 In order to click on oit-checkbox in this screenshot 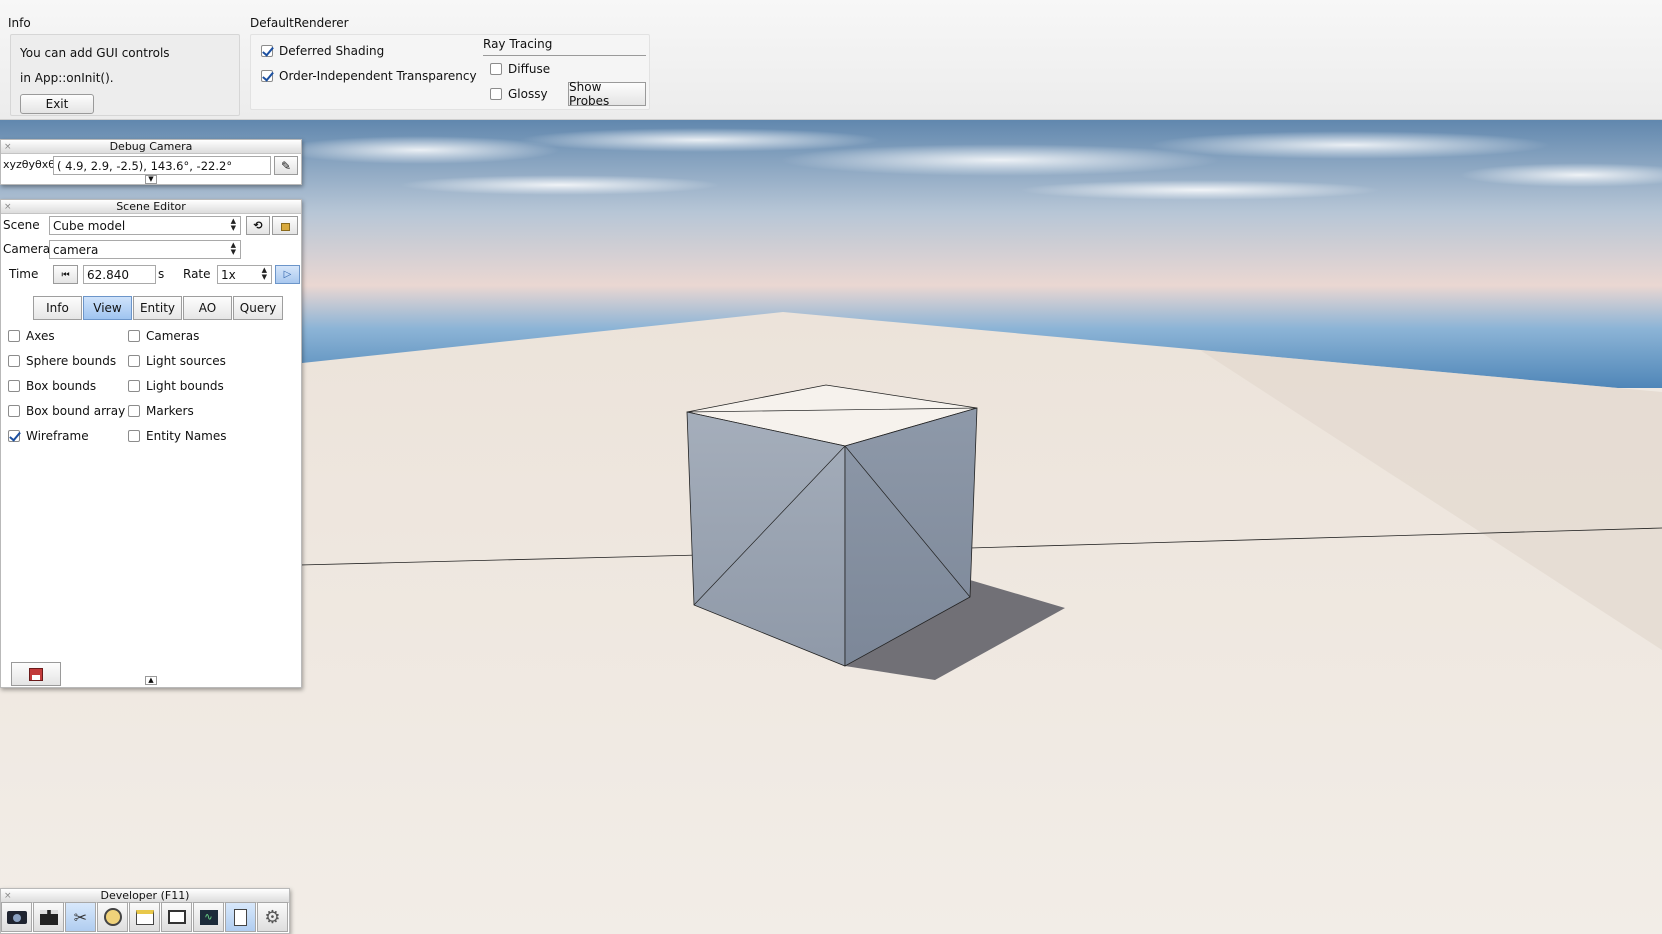, I will do `click(267, 76)`.